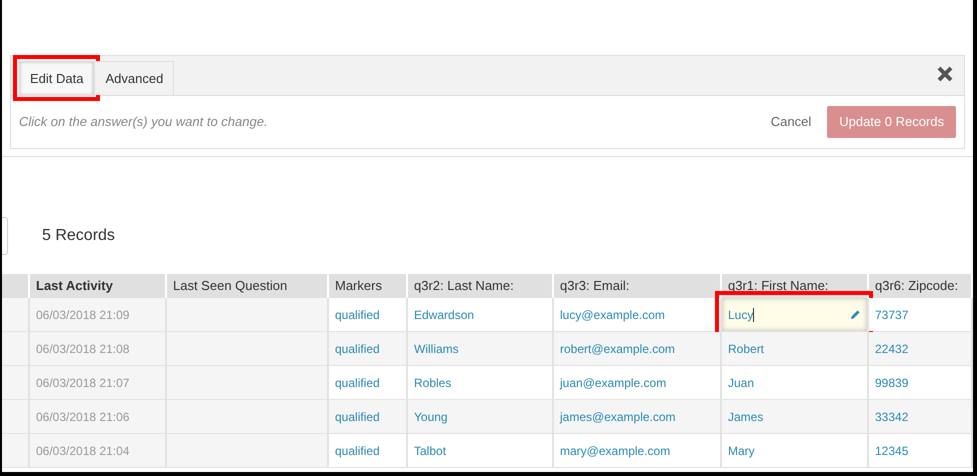 The image size is (977, 476). I want to click on tab: Edit Data, so click(56, 78).